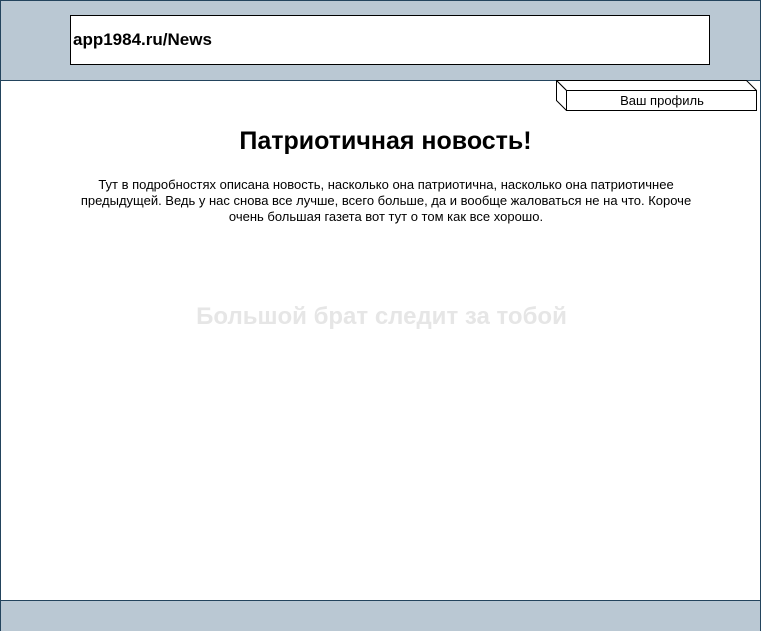  What do you see at coordinates (390, 40) in the screenshot?
I see `address-bar: app1984.ru/News` at bounding box center [390, 40].